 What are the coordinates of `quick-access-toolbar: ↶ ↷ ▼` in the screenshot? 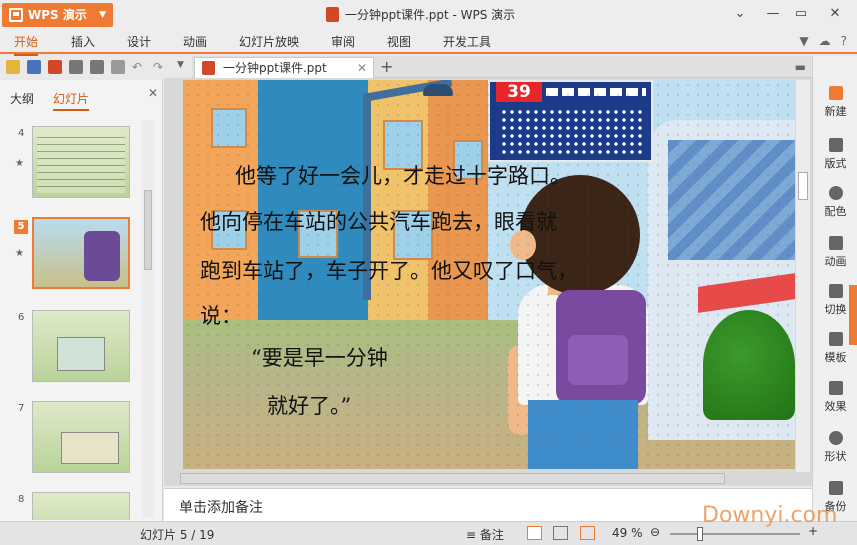 It's located at (96, 67).